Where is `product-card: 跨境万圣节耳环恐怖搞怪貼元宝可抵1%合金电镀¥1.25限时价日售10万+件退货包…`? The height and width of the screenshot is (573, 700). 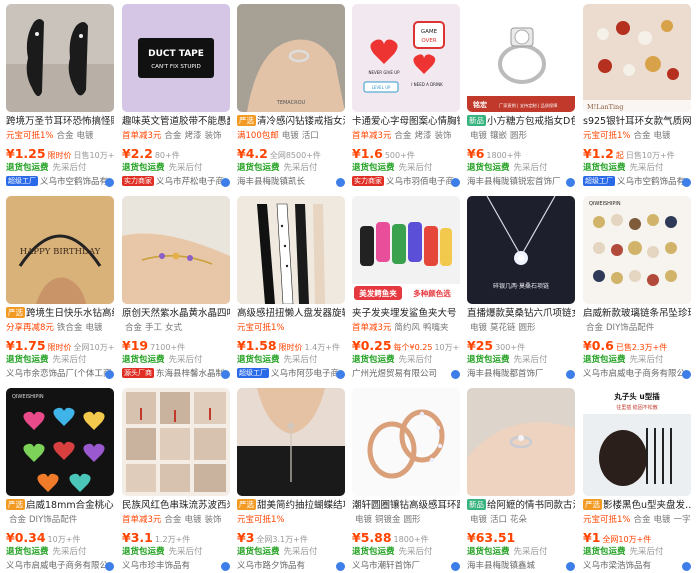
product-card: 跨境万圣节耳环恐怖搞怪貼元宝可抵1%合金电镀¥1.25限时价日售10万+件退货包… is located at coordinates (60, 96).